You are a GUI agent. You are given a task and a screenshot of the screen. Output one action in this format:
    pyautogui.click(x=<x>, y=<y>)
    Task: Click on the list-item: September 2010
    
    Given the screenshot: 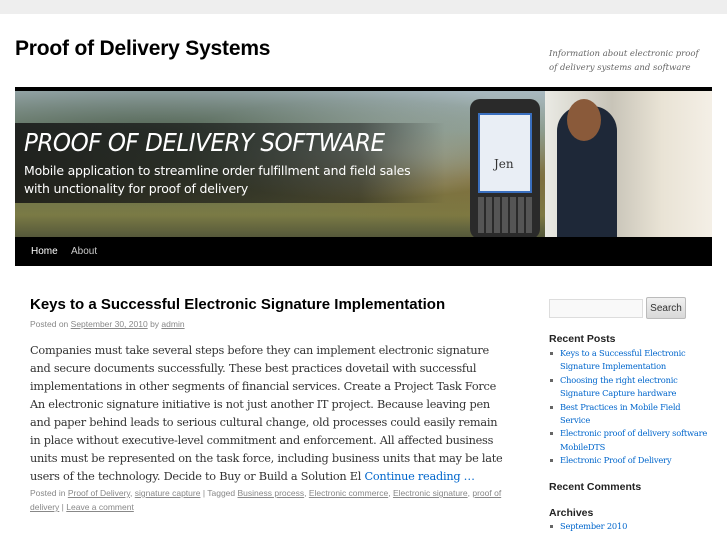 What is the action you would take?
    pyautogui.click(x=629, y=526)
    